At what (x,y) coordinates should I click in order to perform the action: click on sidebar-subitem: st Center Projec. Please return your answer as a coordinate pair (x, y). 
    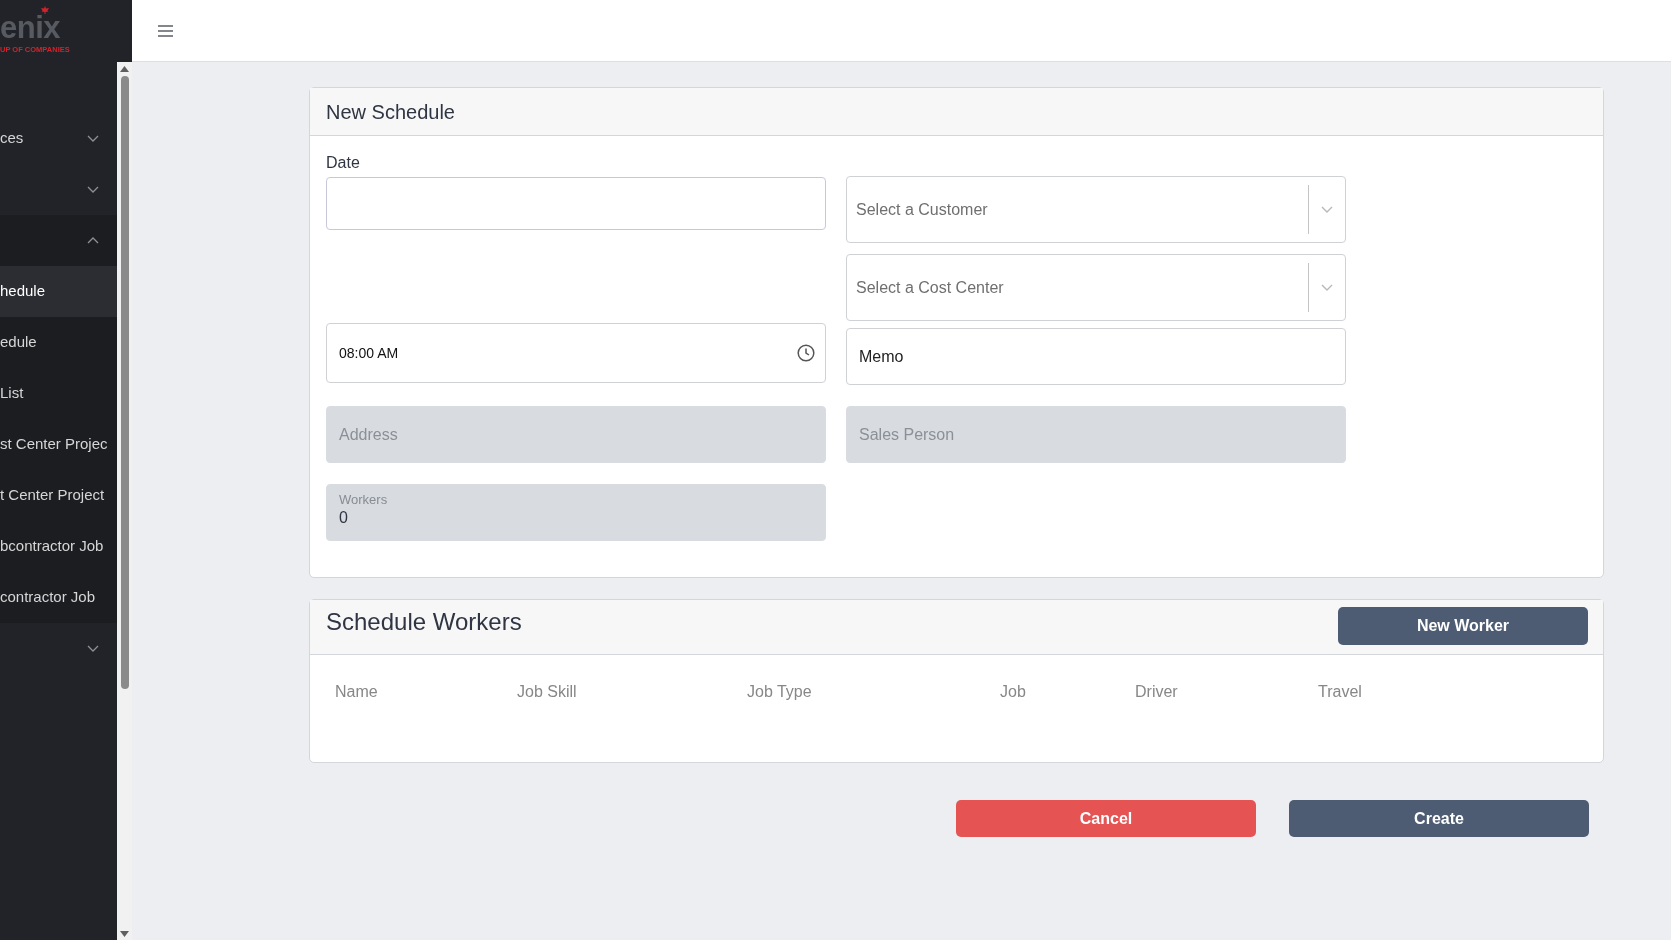
    Looking at the image, I should click on (58, 444).